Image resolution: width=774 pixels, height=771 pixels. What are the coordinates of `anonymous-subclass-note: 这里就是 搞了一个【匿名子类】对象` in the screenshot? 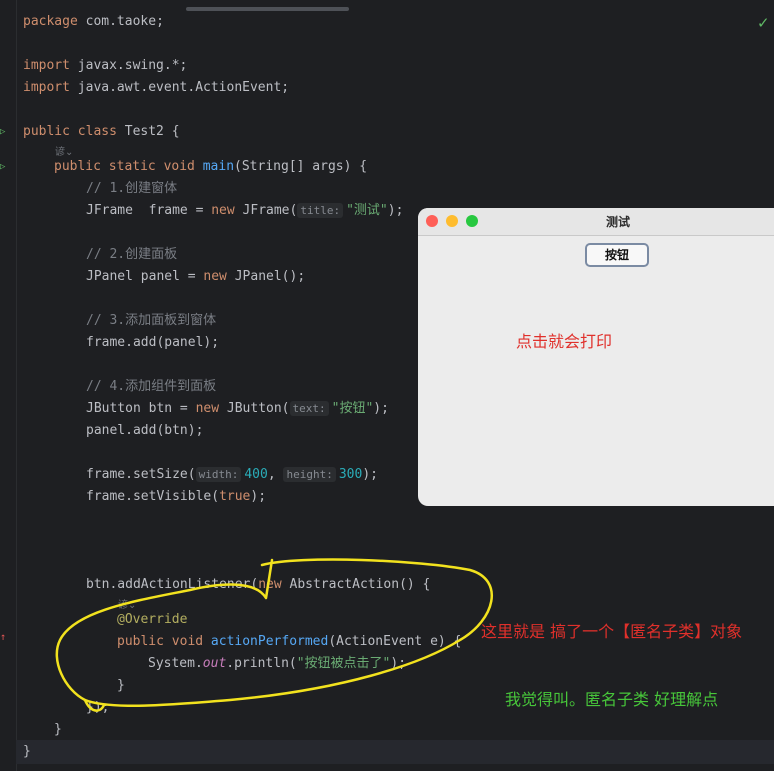 It's located at (612, 631).